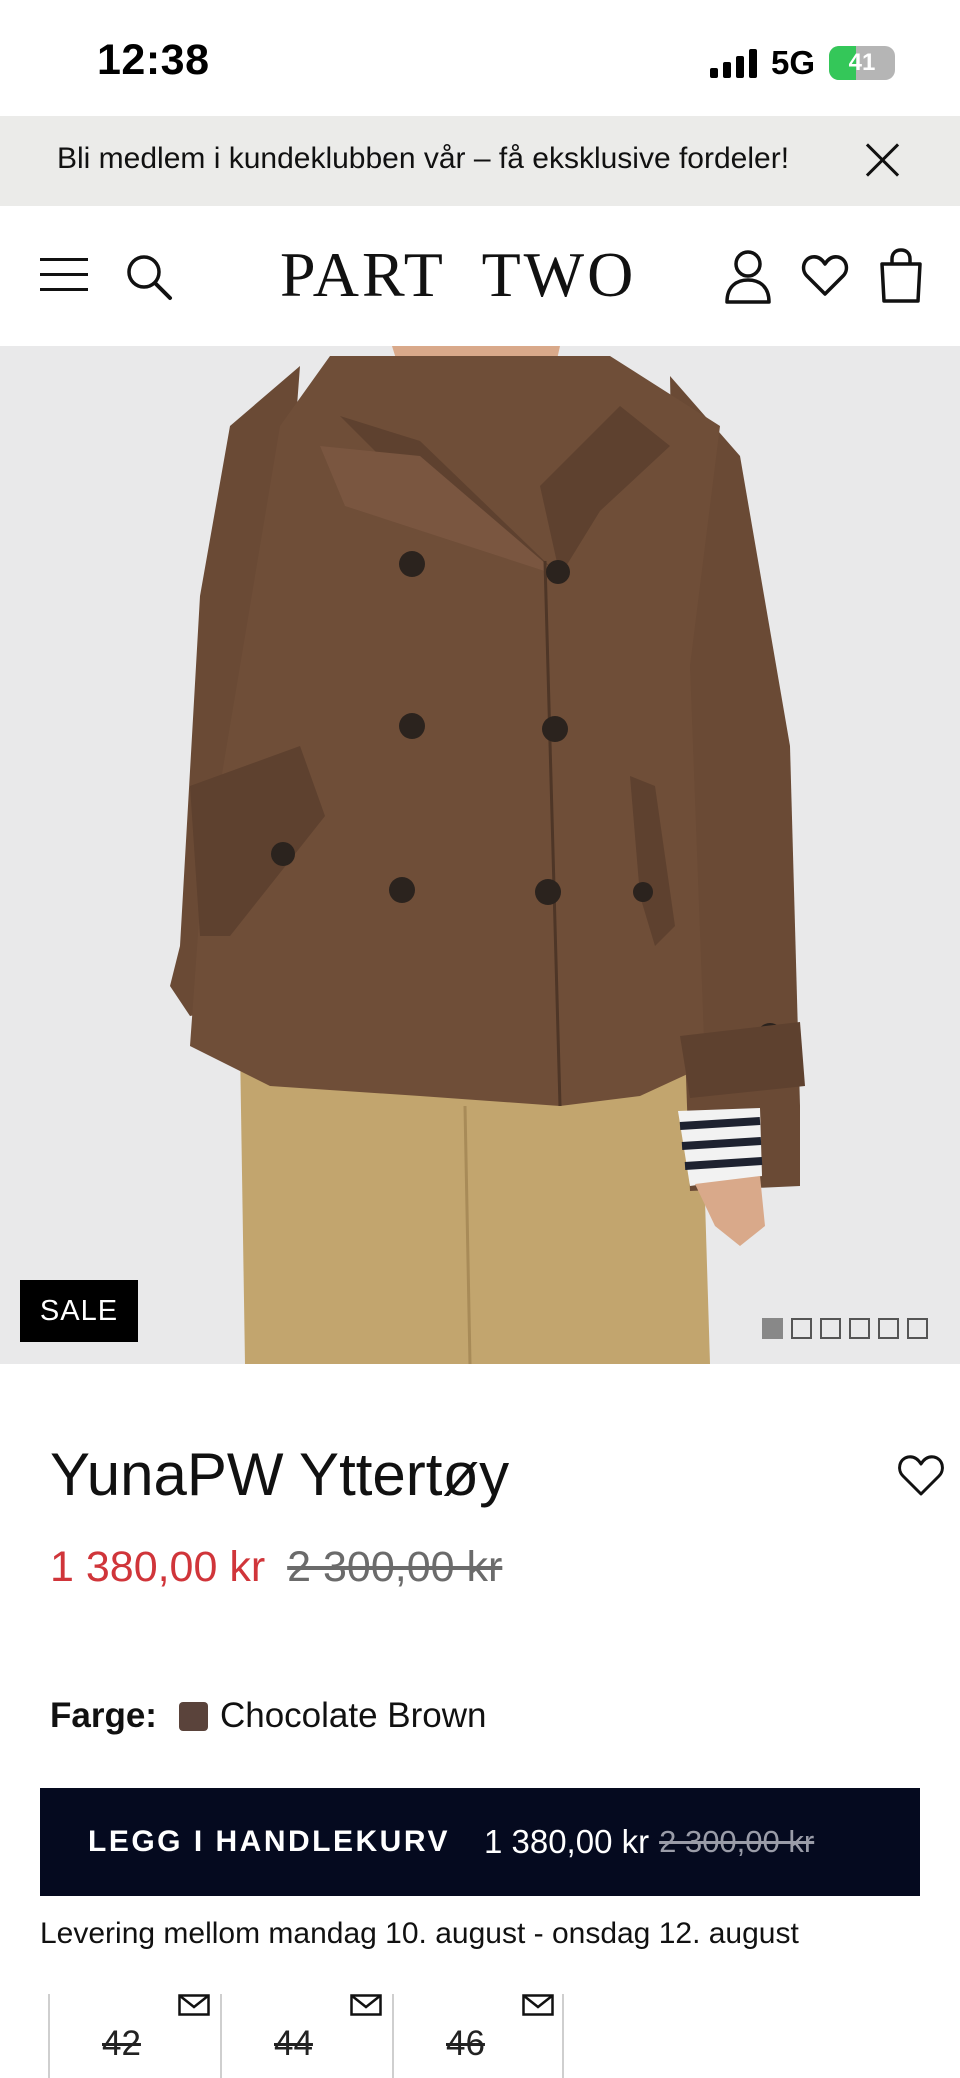 Image resolution: width=960 pixels, height=2078 pixels. What do you see at coordinates (276, 1567) in the screenshot?
I see `price-row: 1 380,00 kr 2 300,00 kr` at bounding box center [276, 1567].